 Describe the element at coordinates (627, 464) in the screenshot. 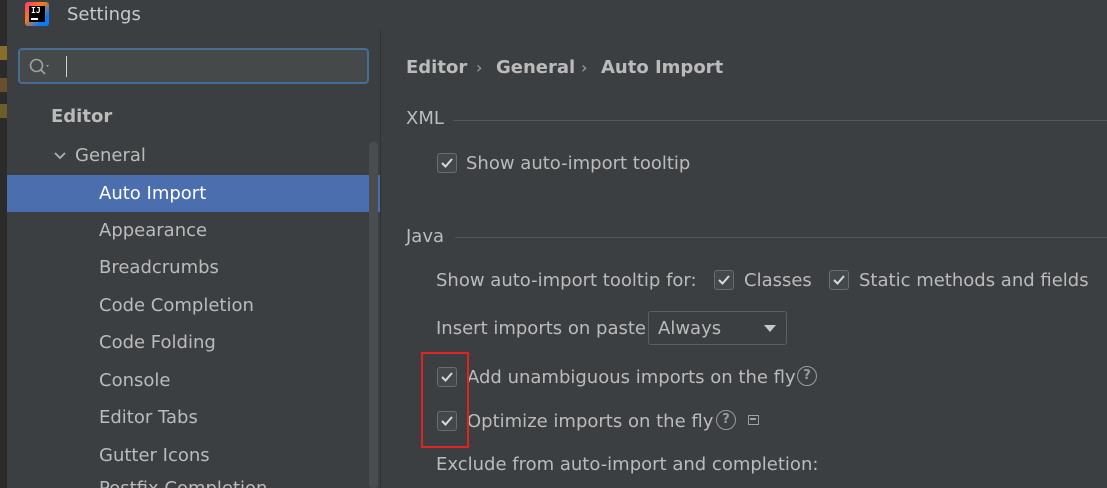

I see `exclude-label: Exclude from auto-import and completion:` at that location.